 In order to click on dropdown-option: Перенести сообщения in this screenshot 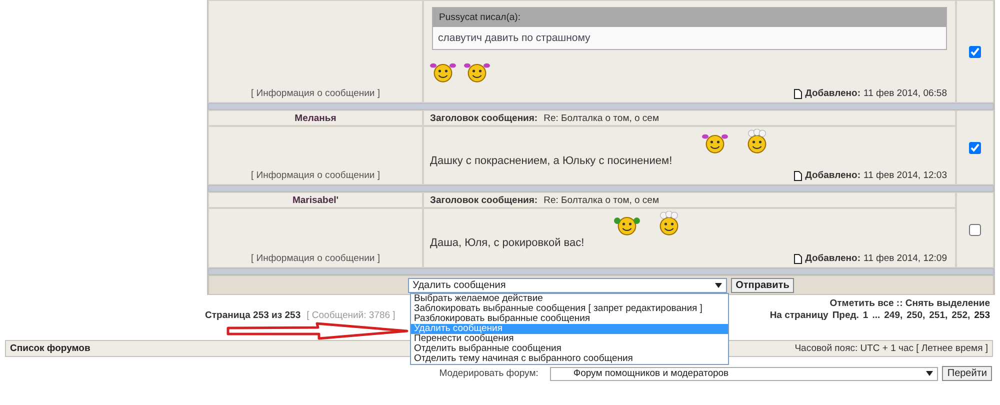, I will do `click(569, 339)`.